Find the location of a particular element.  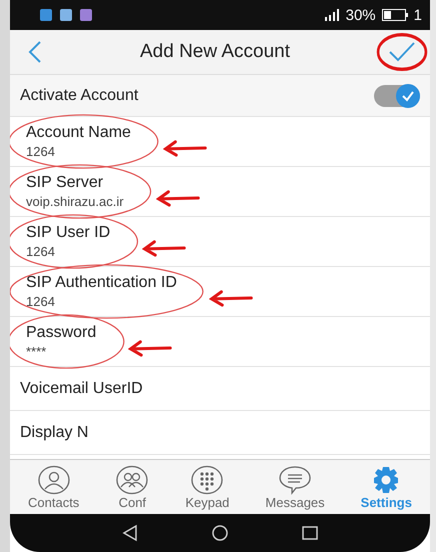

tab: Messages is located at coordinates (295, 487).